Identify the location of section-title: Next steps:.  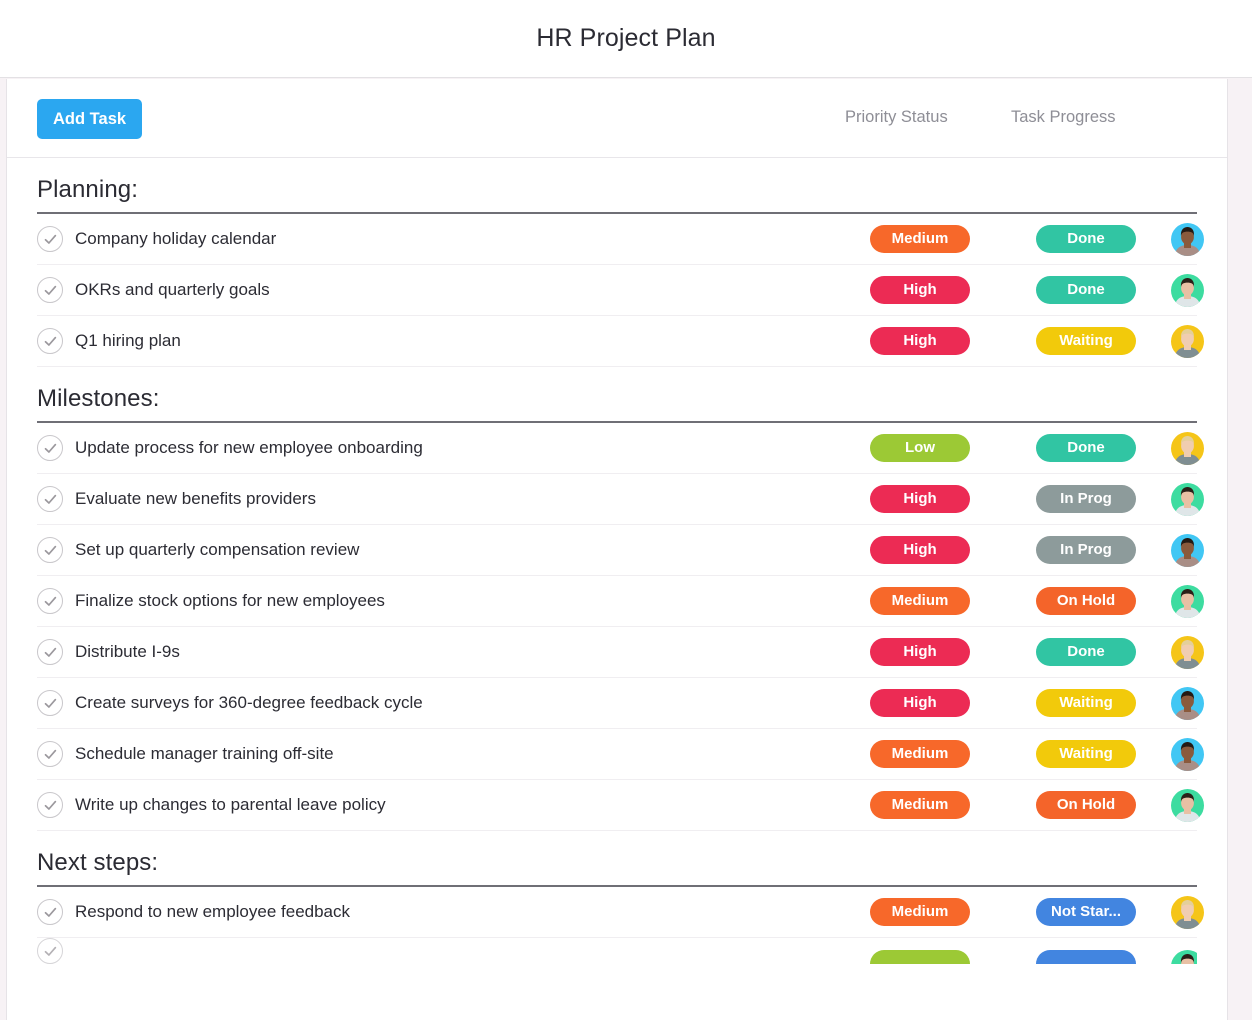
(98, 862).